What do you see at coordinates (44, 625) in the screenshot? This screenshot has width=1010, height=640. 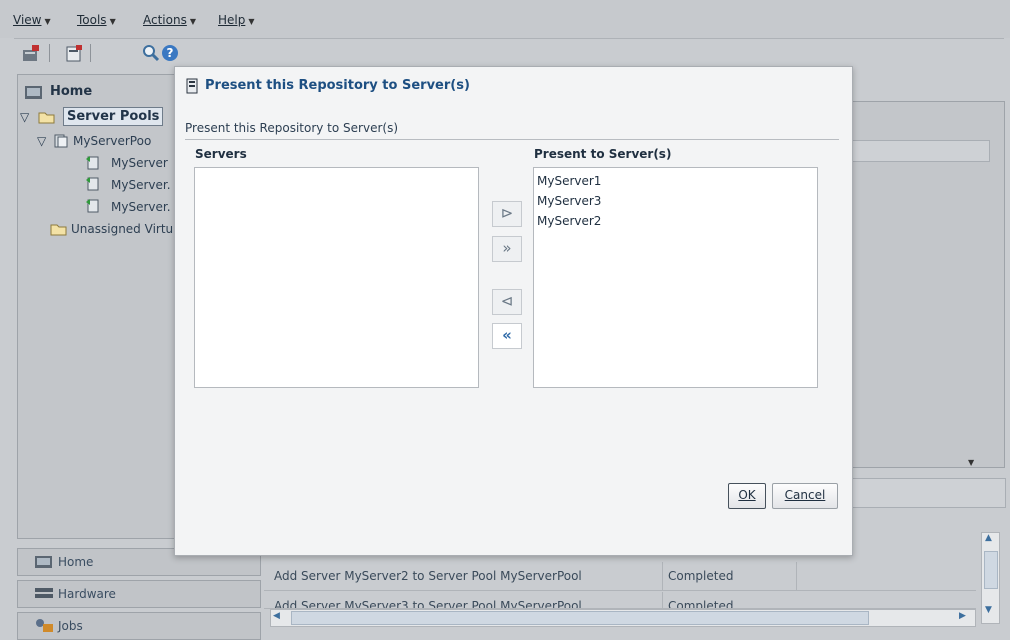 I see `jobs-icon` at bounding box center [44, 625].